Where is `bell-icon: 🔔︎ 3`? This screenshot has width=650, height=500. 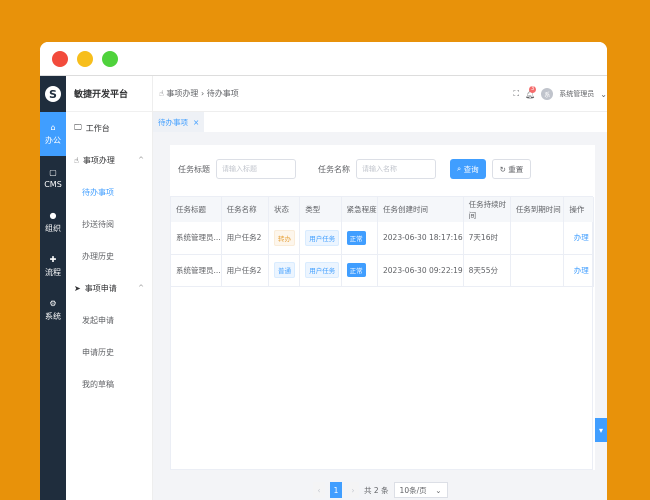 bell-icon: 🔔︎ 3 is located at coordinates (531, 92).